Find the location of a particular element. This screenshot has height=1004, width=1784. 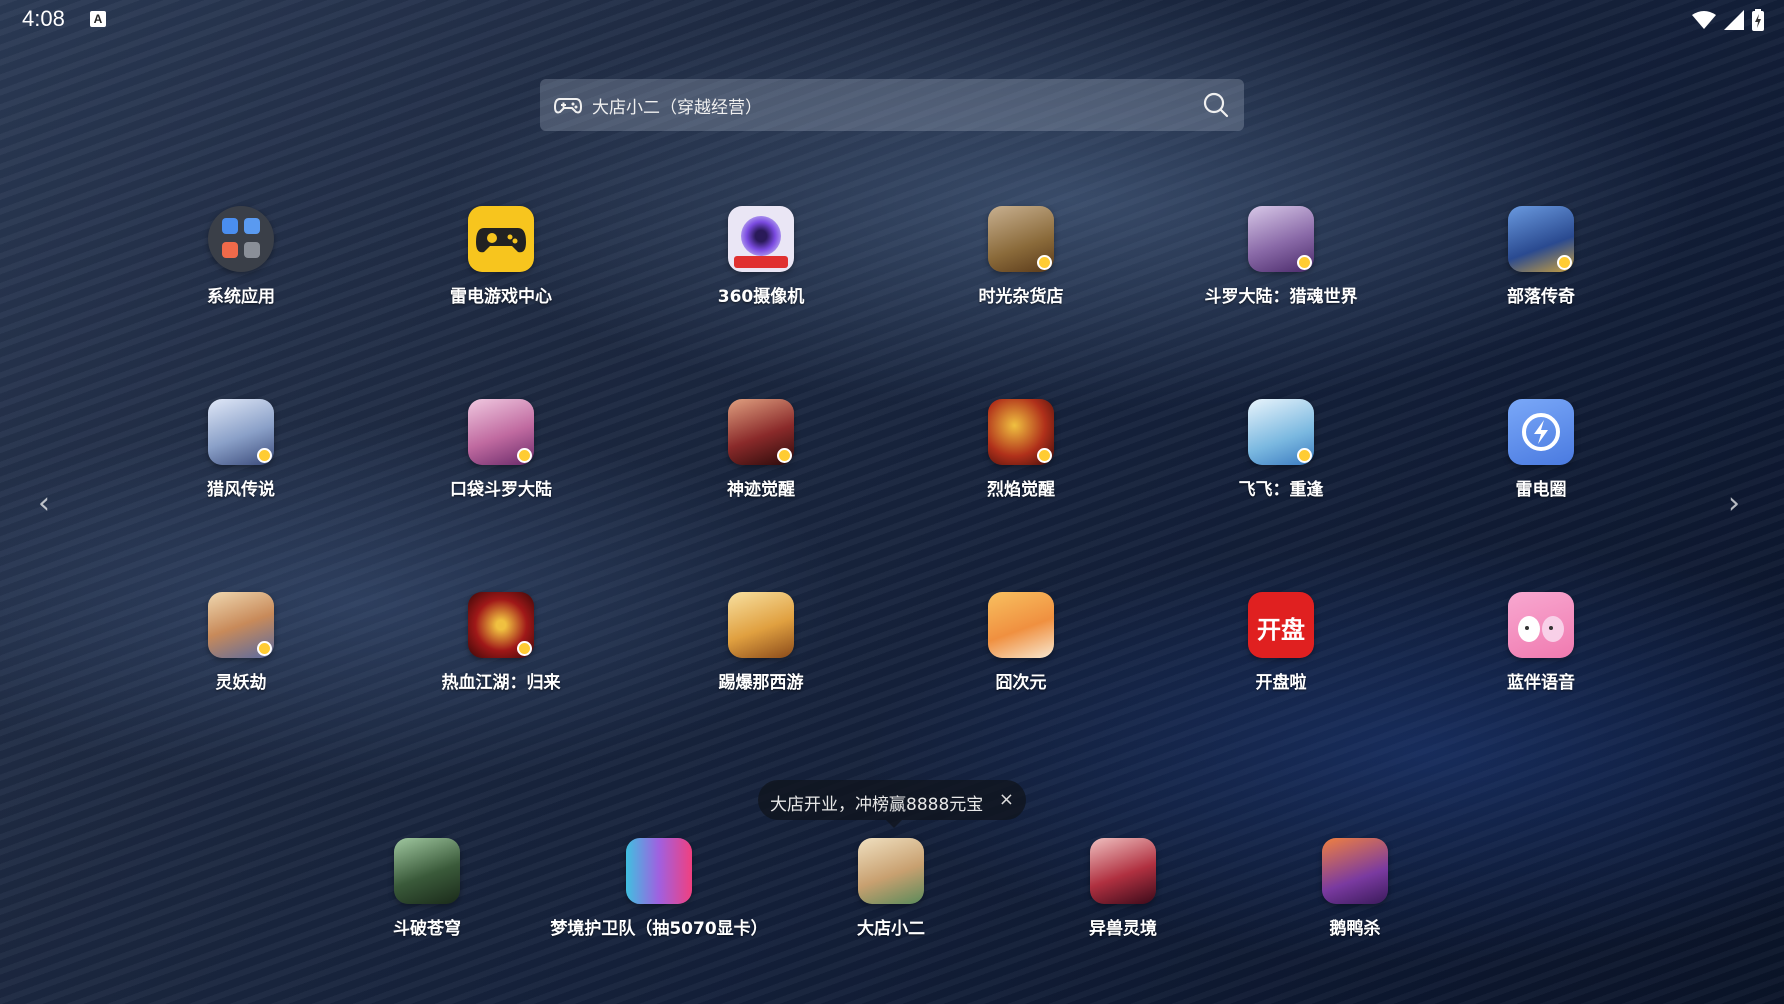

app-feifei: 飞飞：重逢 is located at coordinates (1281, 449).